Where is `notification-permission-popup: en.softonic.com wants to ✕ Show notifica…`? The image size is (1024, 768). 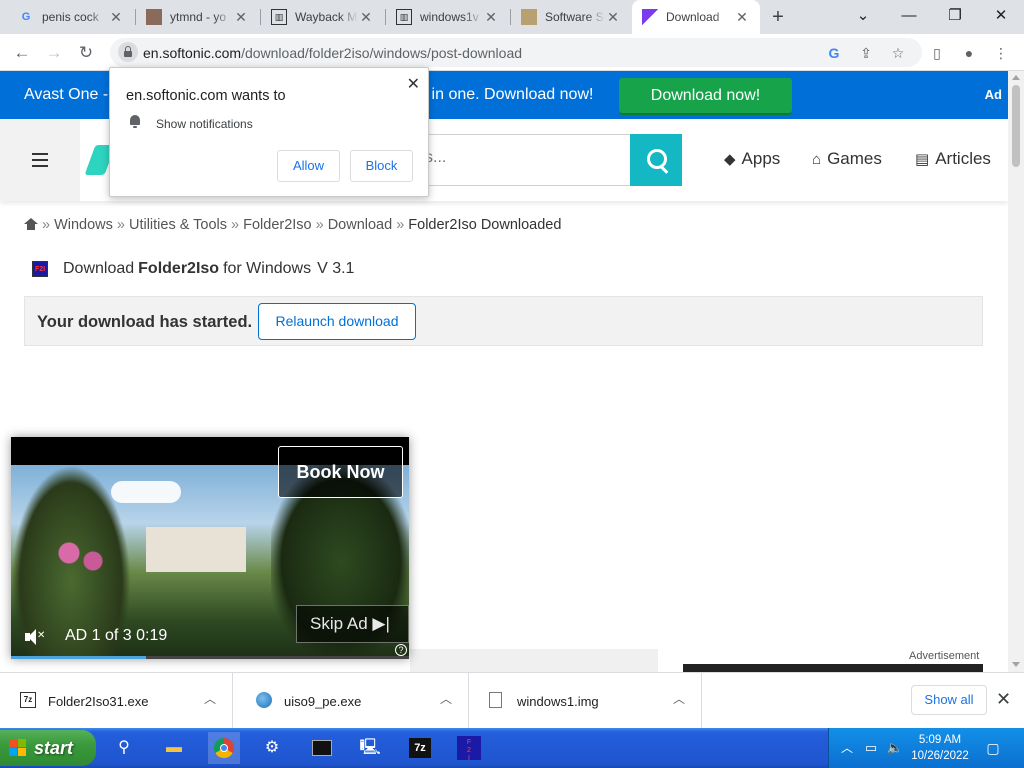 notification-permission-popup: en.softonic.com wants to ✕ Show notifica… is located at coordinates (269, 132).